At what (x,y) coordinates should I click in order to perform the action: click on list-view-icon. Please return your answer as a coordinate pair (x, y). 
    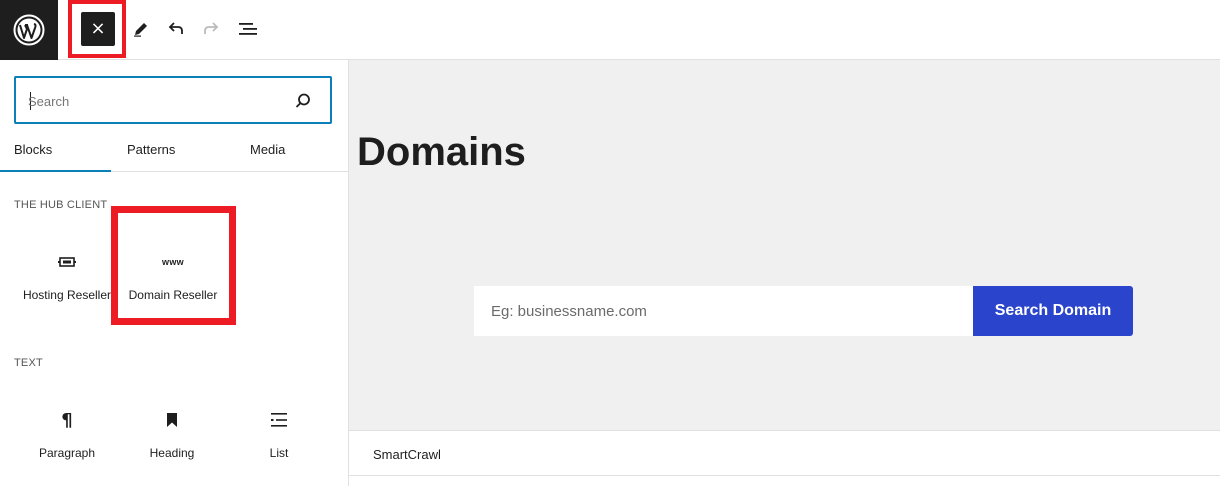
    Looking at the image, I should click on (248, 29).